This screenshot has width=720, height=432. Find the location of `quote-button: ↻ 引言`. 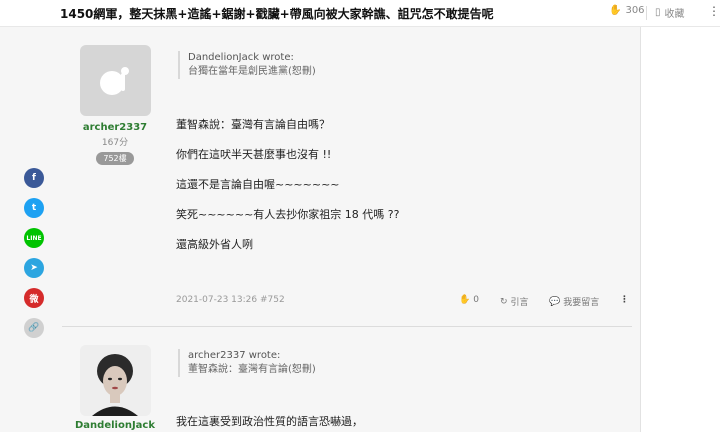

quote-button: ↻ 引言 is located at coordinates (514, 302).